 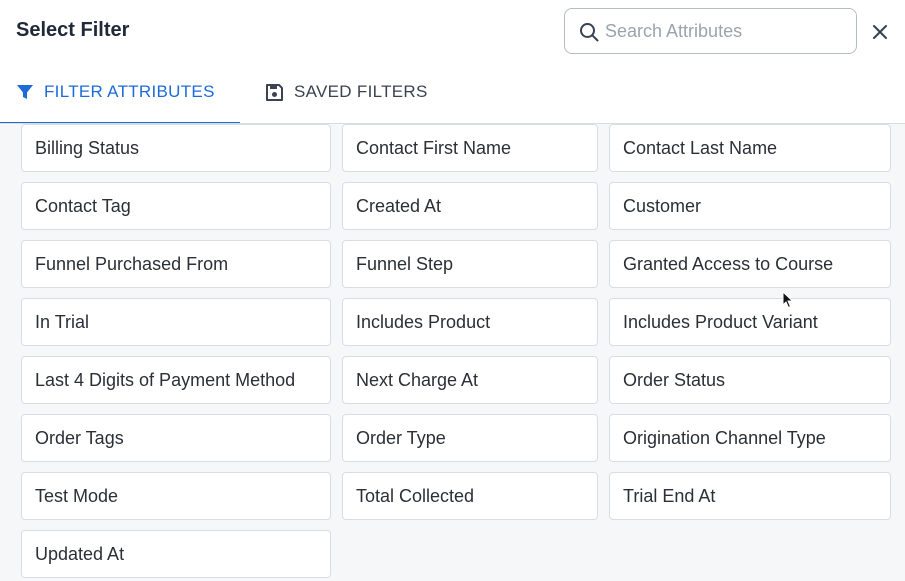 What do you see at coordinates (750, 264) in the screenshot?
I see `attribute-option: Granted Access to Course` at bounding box center [750, 264].